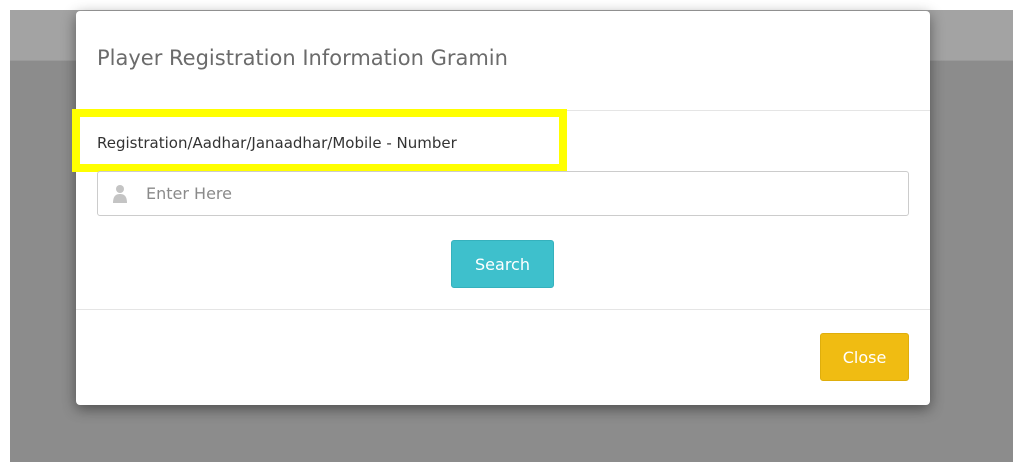 This screenshot has height=462, width=1013. What do you see at coordinates (502, 264) in the screenshot?
I see `search-button: Search` at bounding box center [502, 264].